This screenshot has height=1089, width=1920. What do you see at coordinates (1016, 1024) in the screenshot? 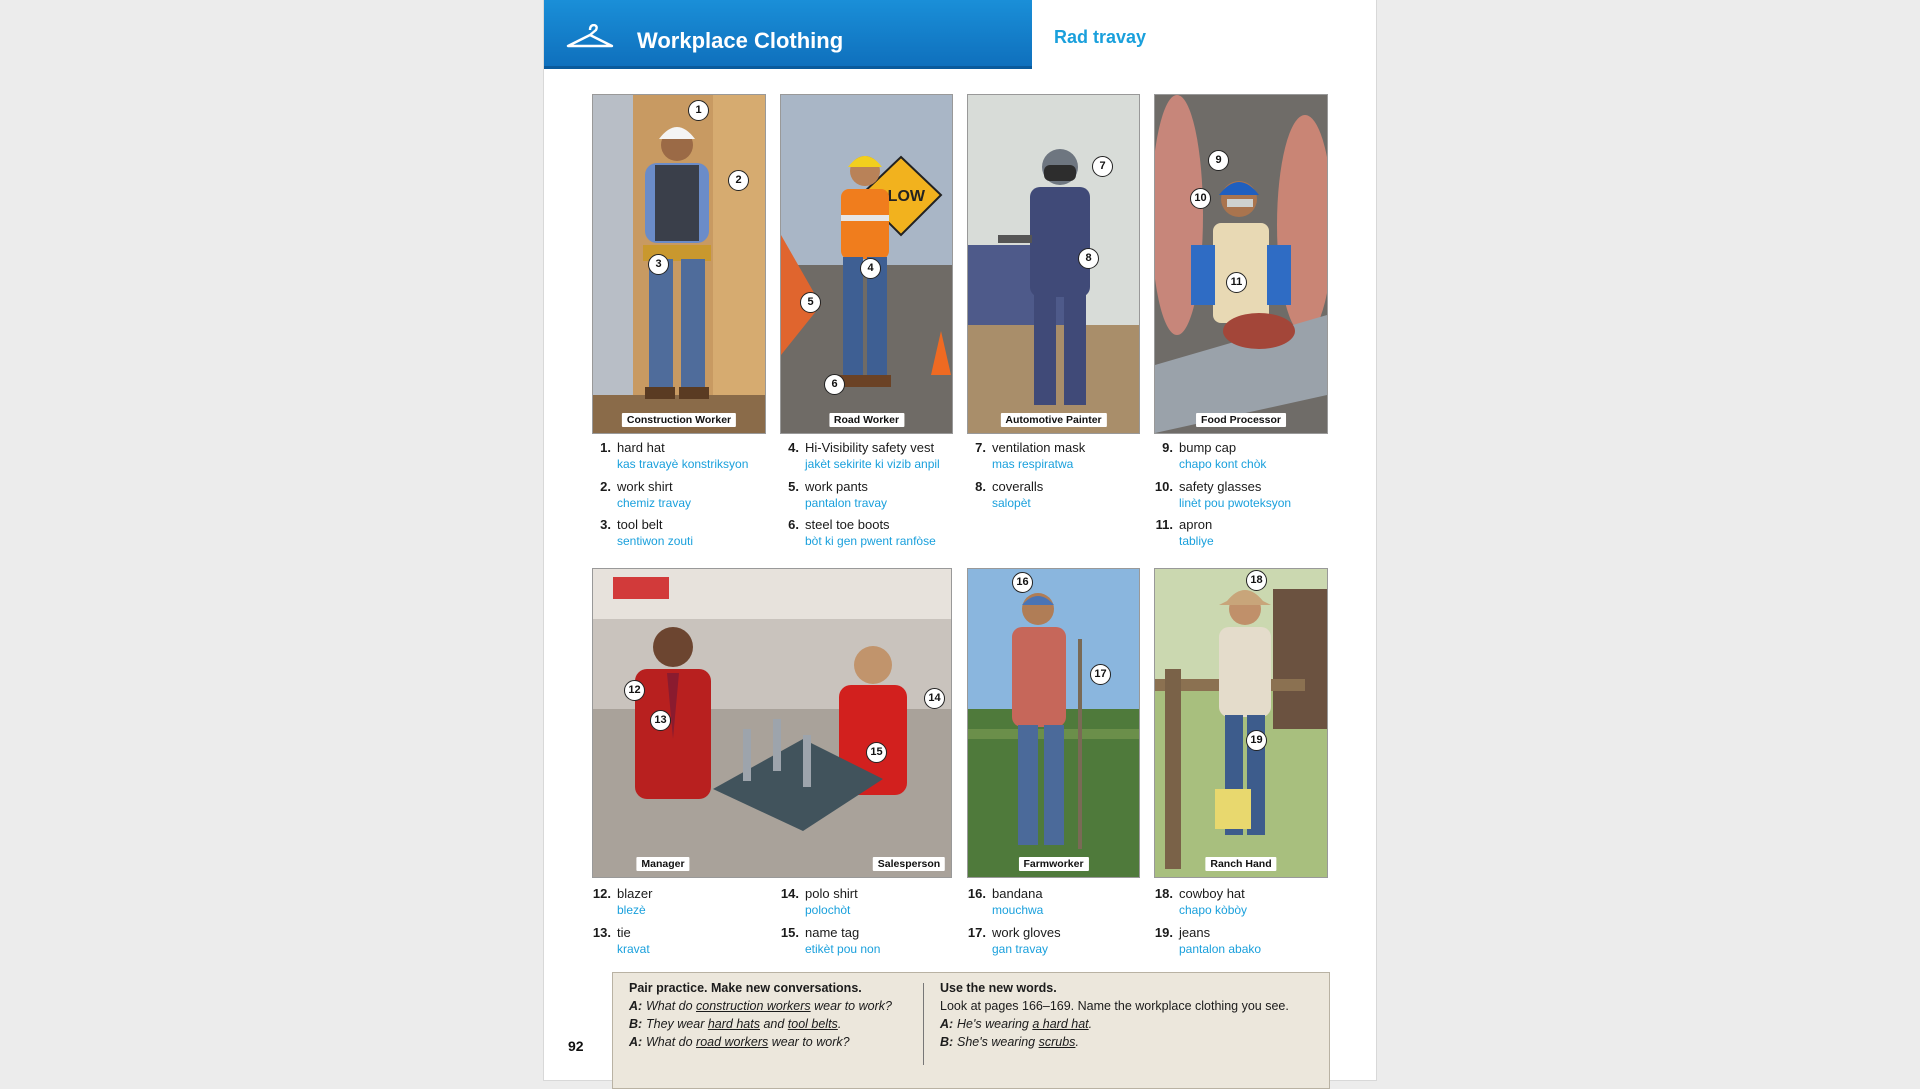
I see `dialog-line-4: A: He's wearing a hard hat.` at bounding box center [1016, 1024].